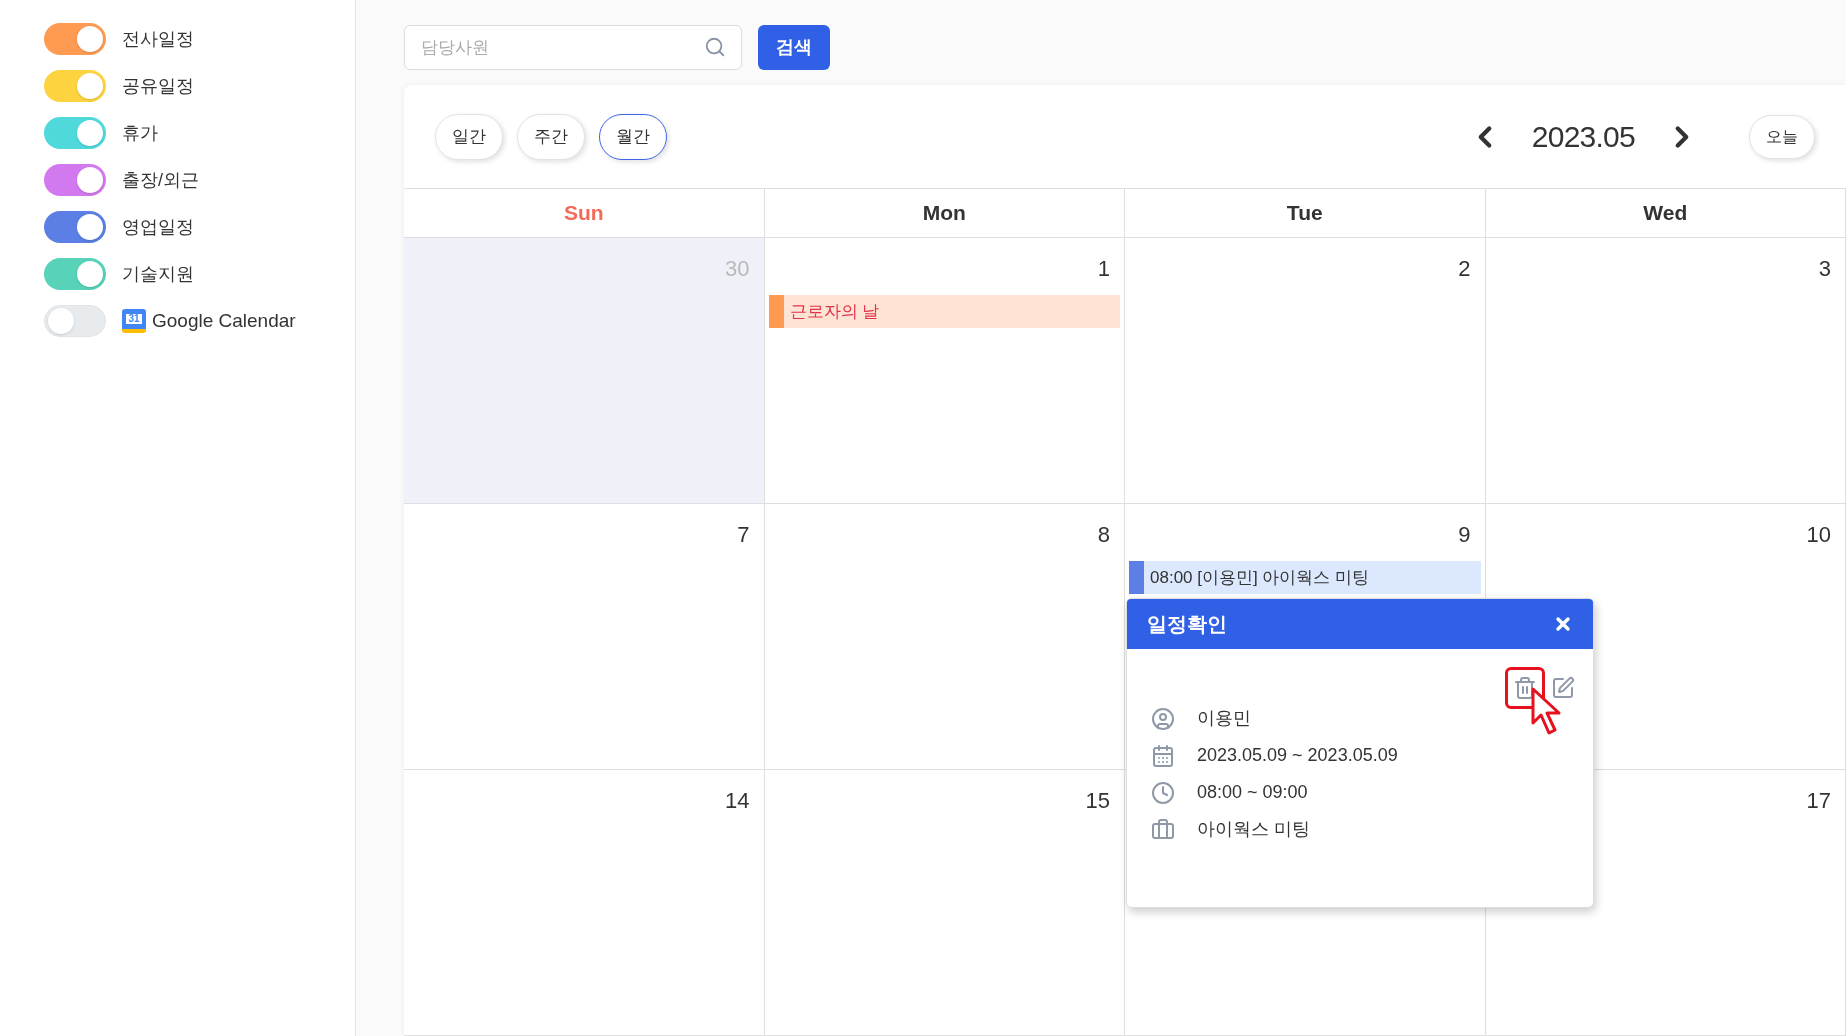 This screenshot has height=1036, width=1846. I want to click on day-number: 9, so click(1465, 535).